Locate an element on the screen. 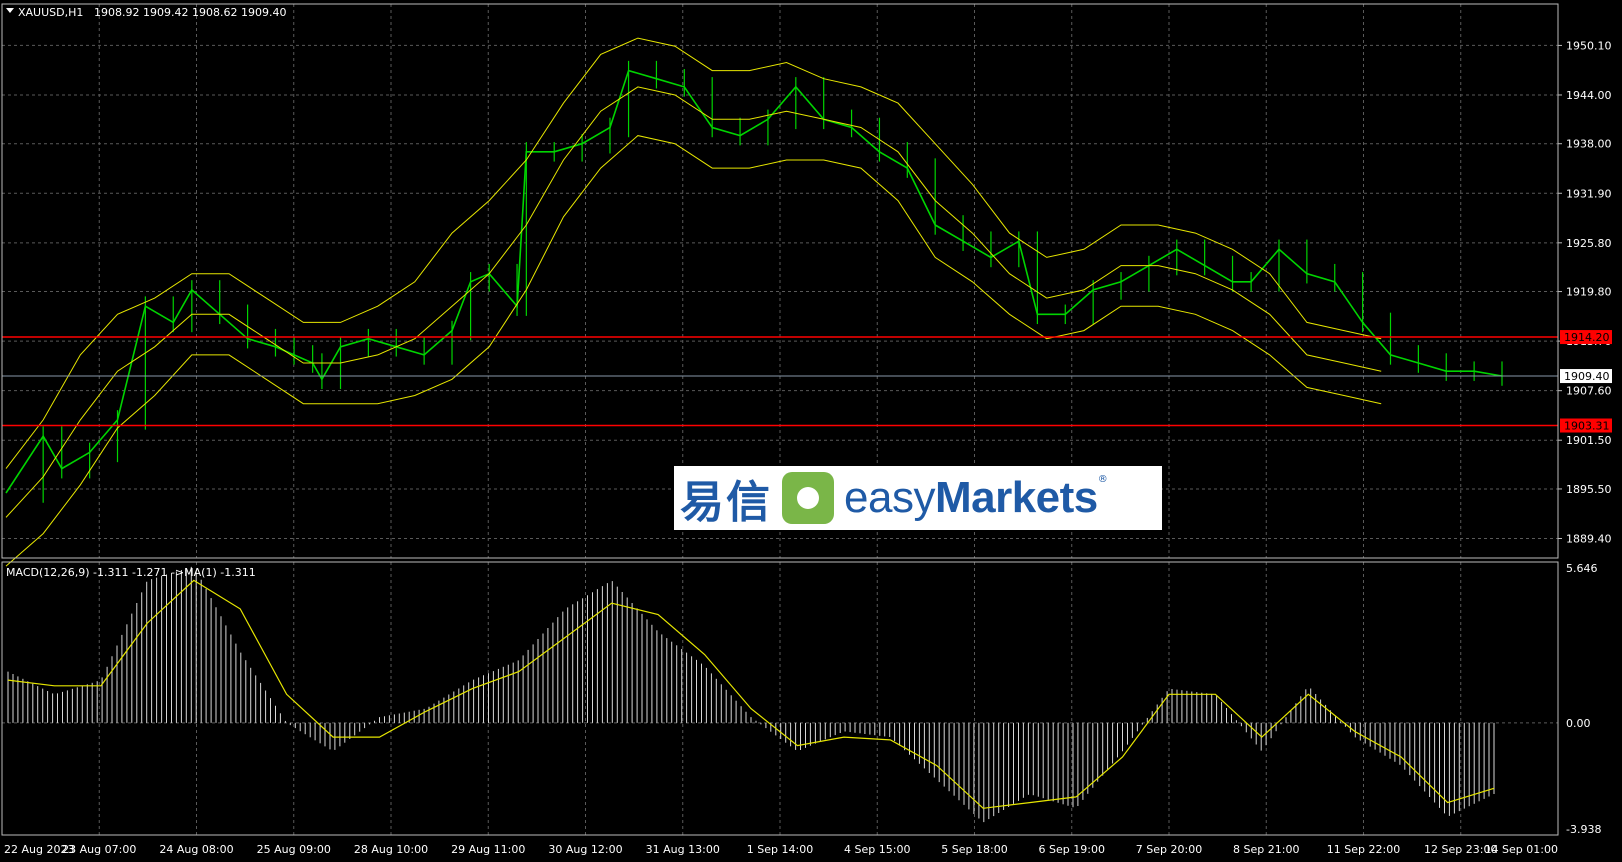 The width and height of the screenshot is (1622, 862). y-tick-label: 1938.00 is located at coordinates (1589, 144).